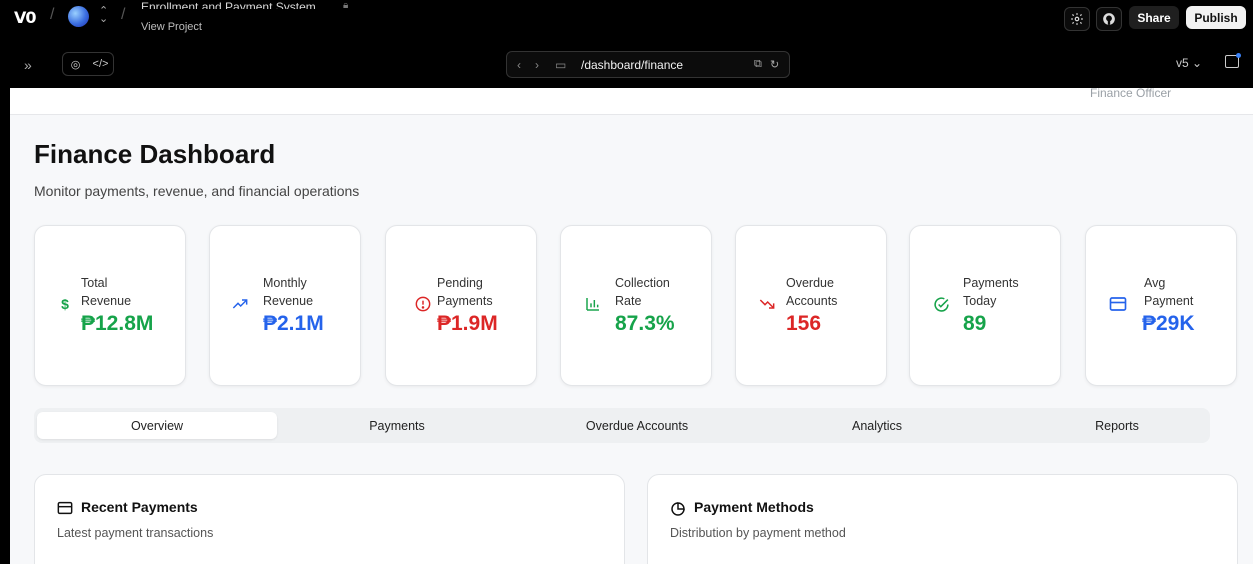  Describe the element at coordinates (157, 425) in the screenshot. I see `tab-overview: Overview` at that location.